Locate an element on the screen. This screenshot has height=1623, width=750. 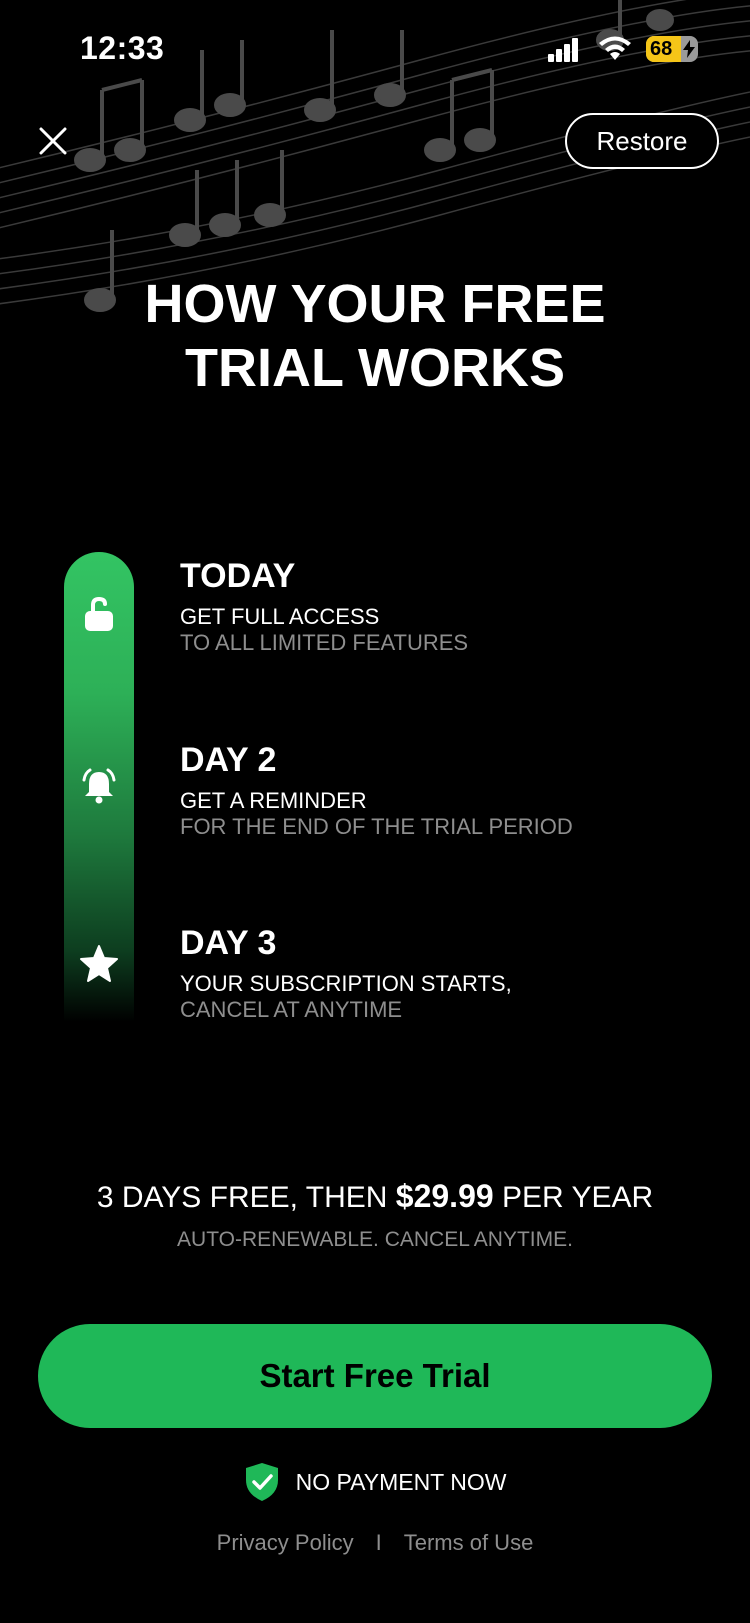
shield-check-icon is located at coordinates (261, 1482).